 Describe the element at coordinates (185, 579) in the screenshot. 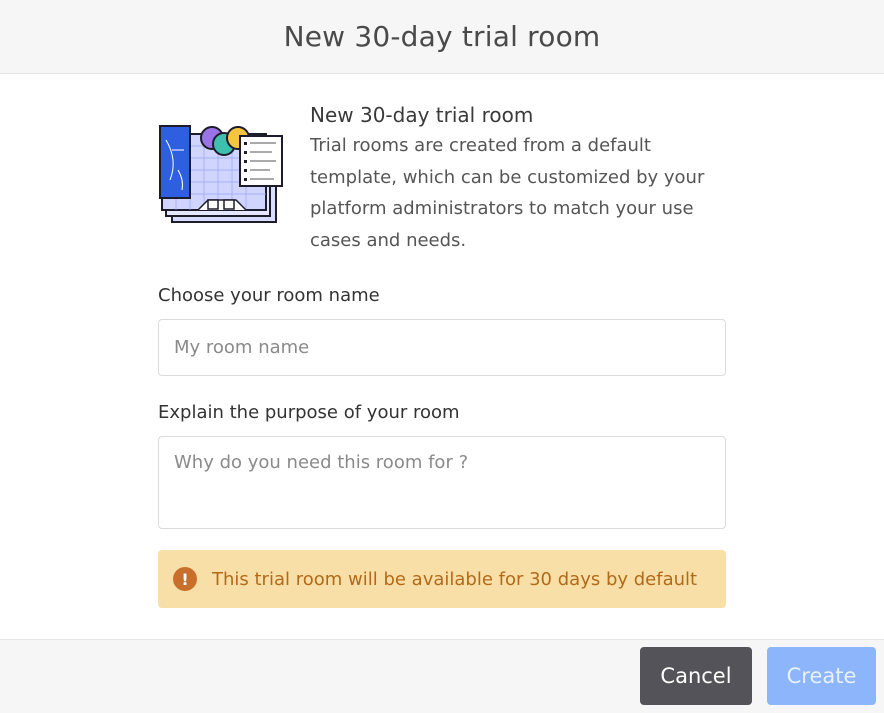

I see `exclamation-circle-icon: !` at that location.